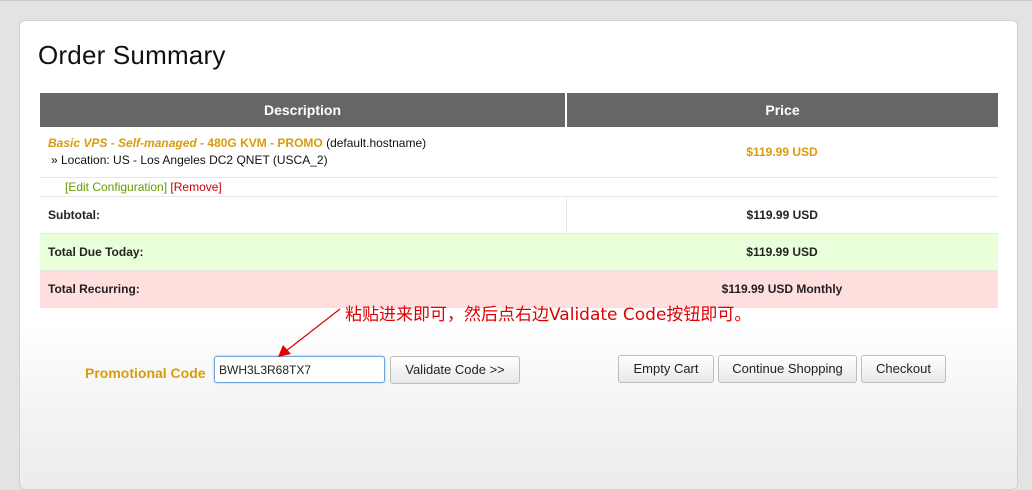  I want to click on empty-cart-button: Empty Cart, so click(666, 369).